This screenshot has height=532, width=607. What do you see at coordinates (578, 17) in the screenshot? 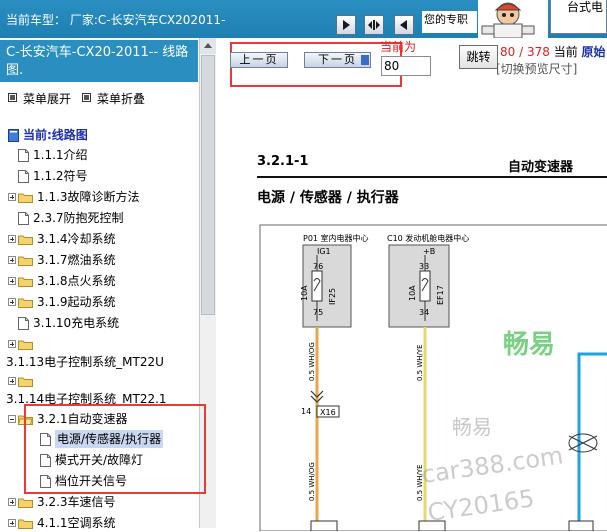
I see `brand-label: 台式电` at bounding box center [578, 17].